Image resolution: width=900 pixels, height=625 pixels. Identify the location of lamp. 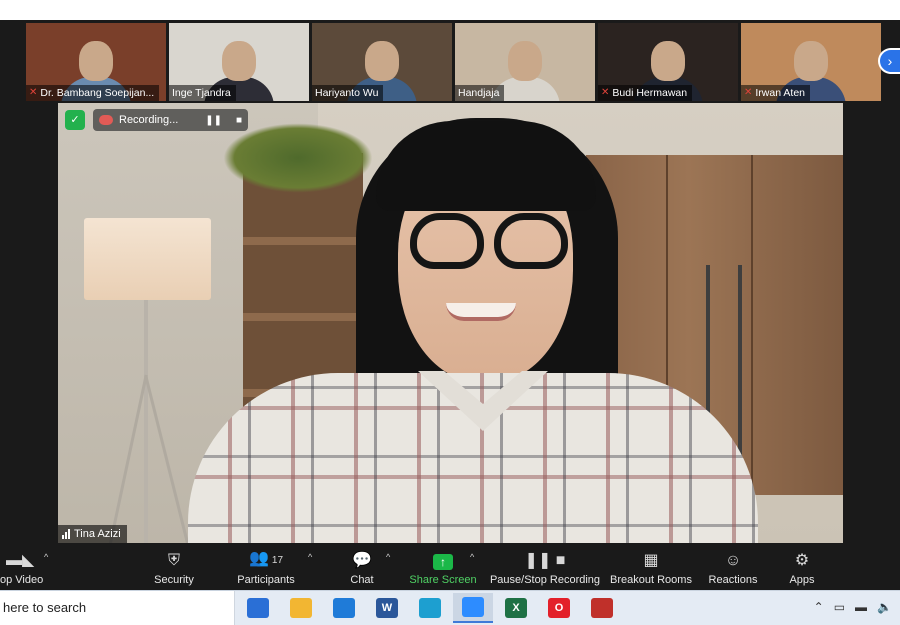
(147, 259).